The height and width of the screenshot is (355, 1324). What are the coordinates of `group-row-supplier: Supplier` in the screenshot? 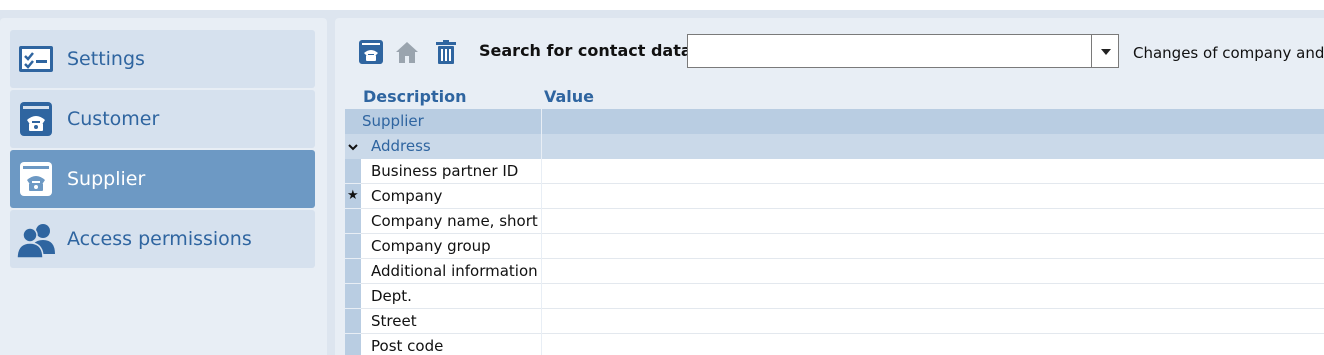 It's located at (834, 121).